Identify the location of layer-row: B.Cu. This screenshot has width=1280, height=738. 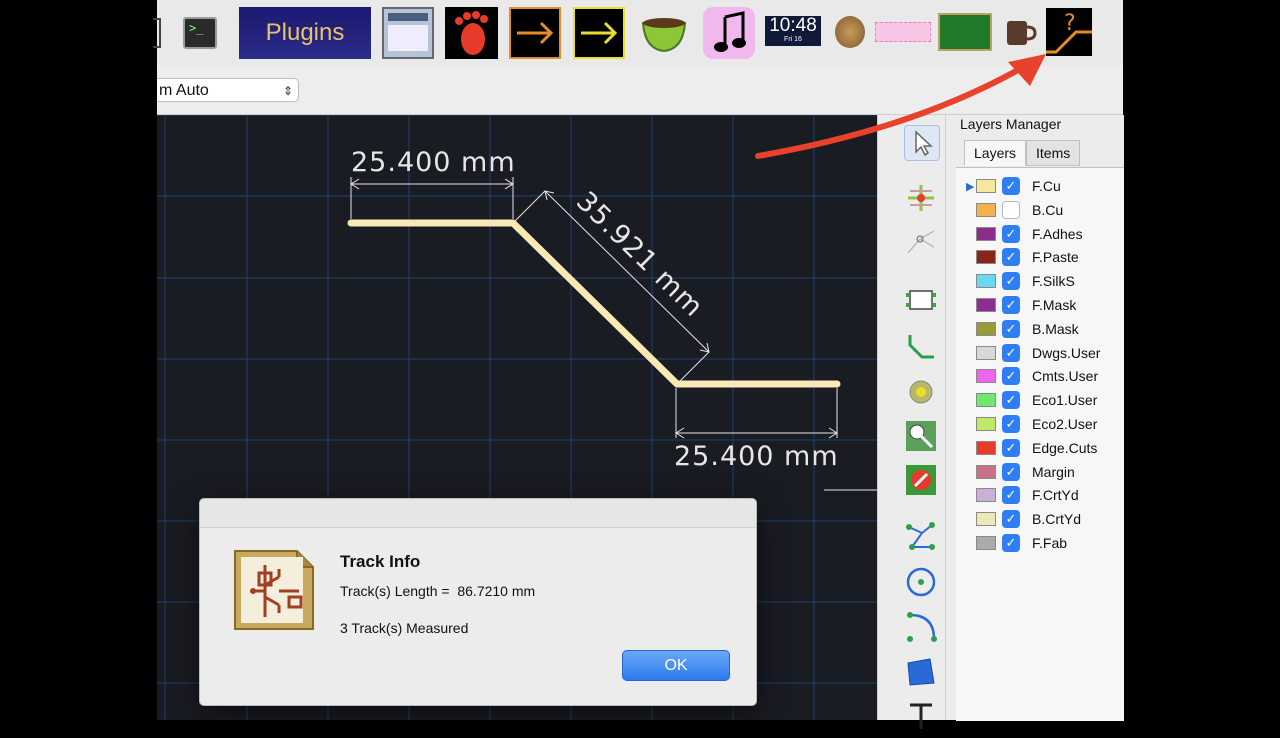
(1040, 210).